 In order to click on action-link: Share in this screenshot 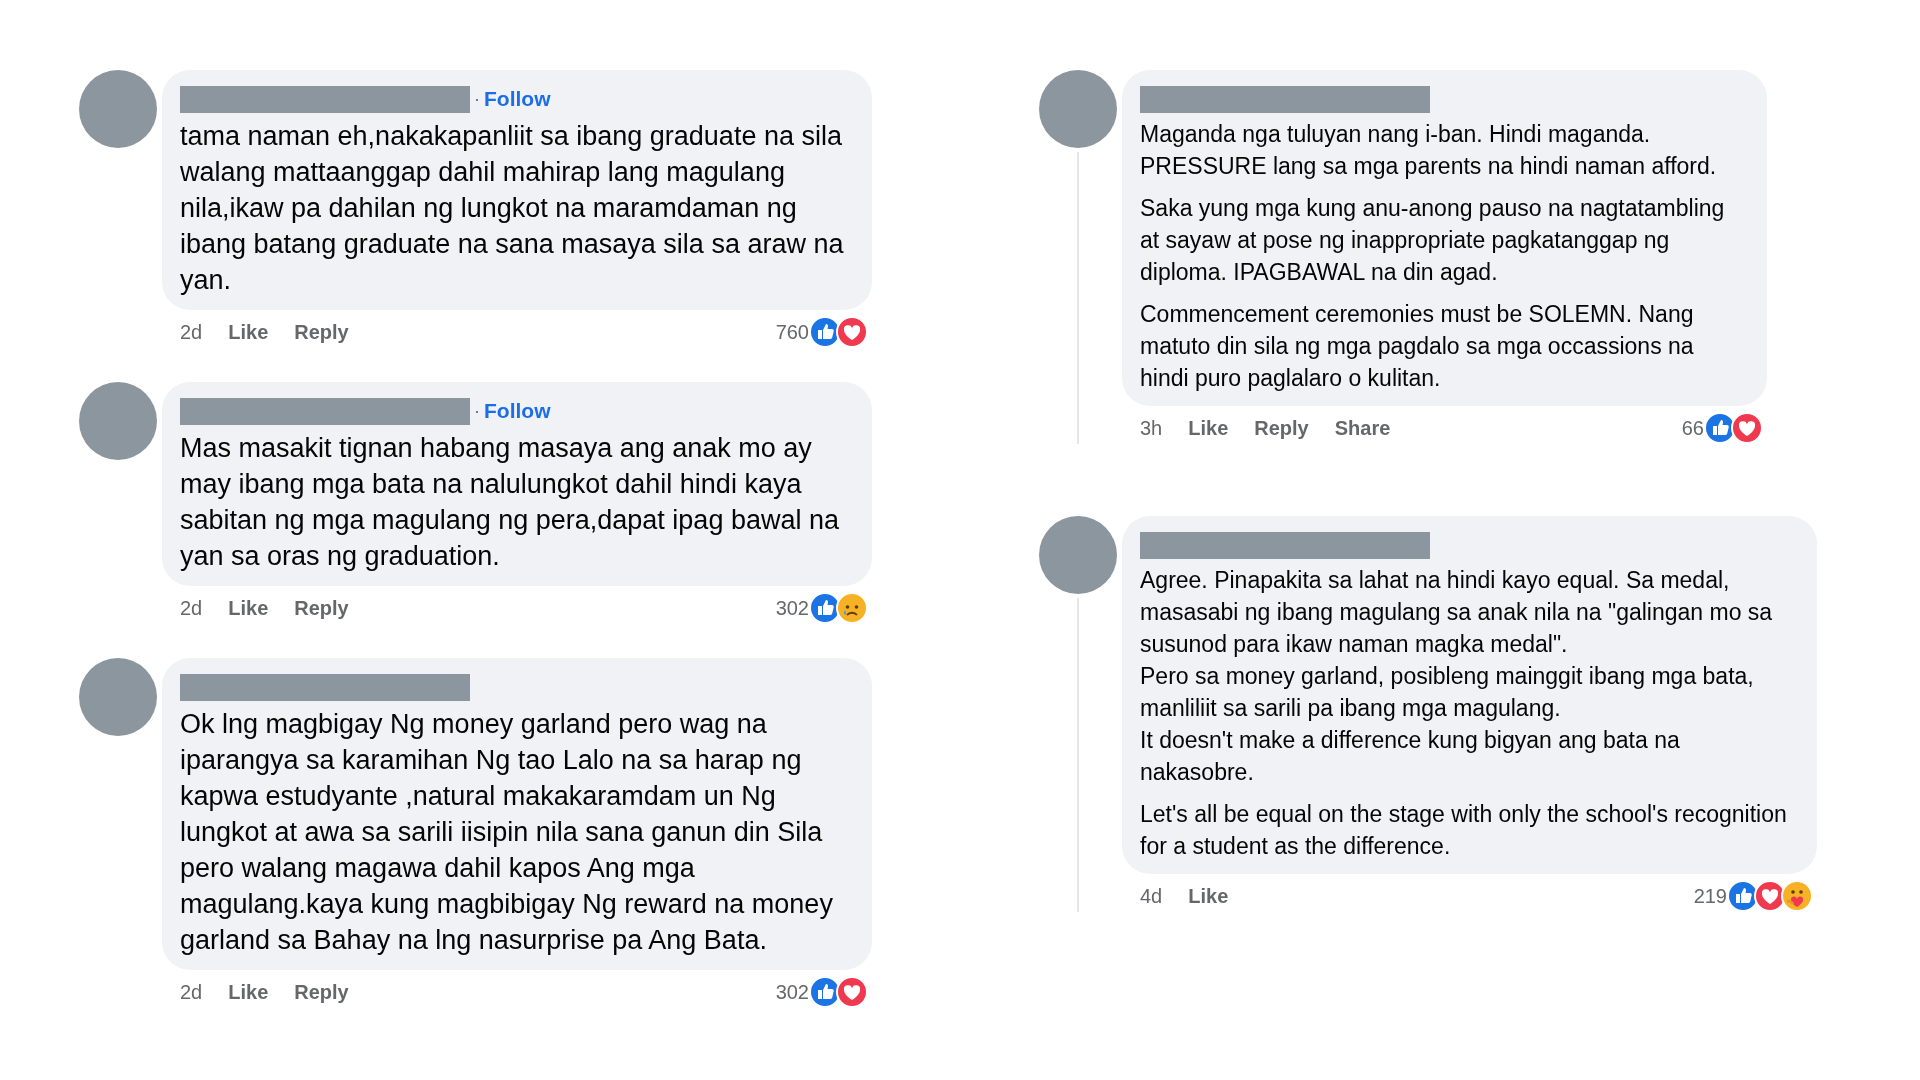, I will do `click(1362, 428)`.